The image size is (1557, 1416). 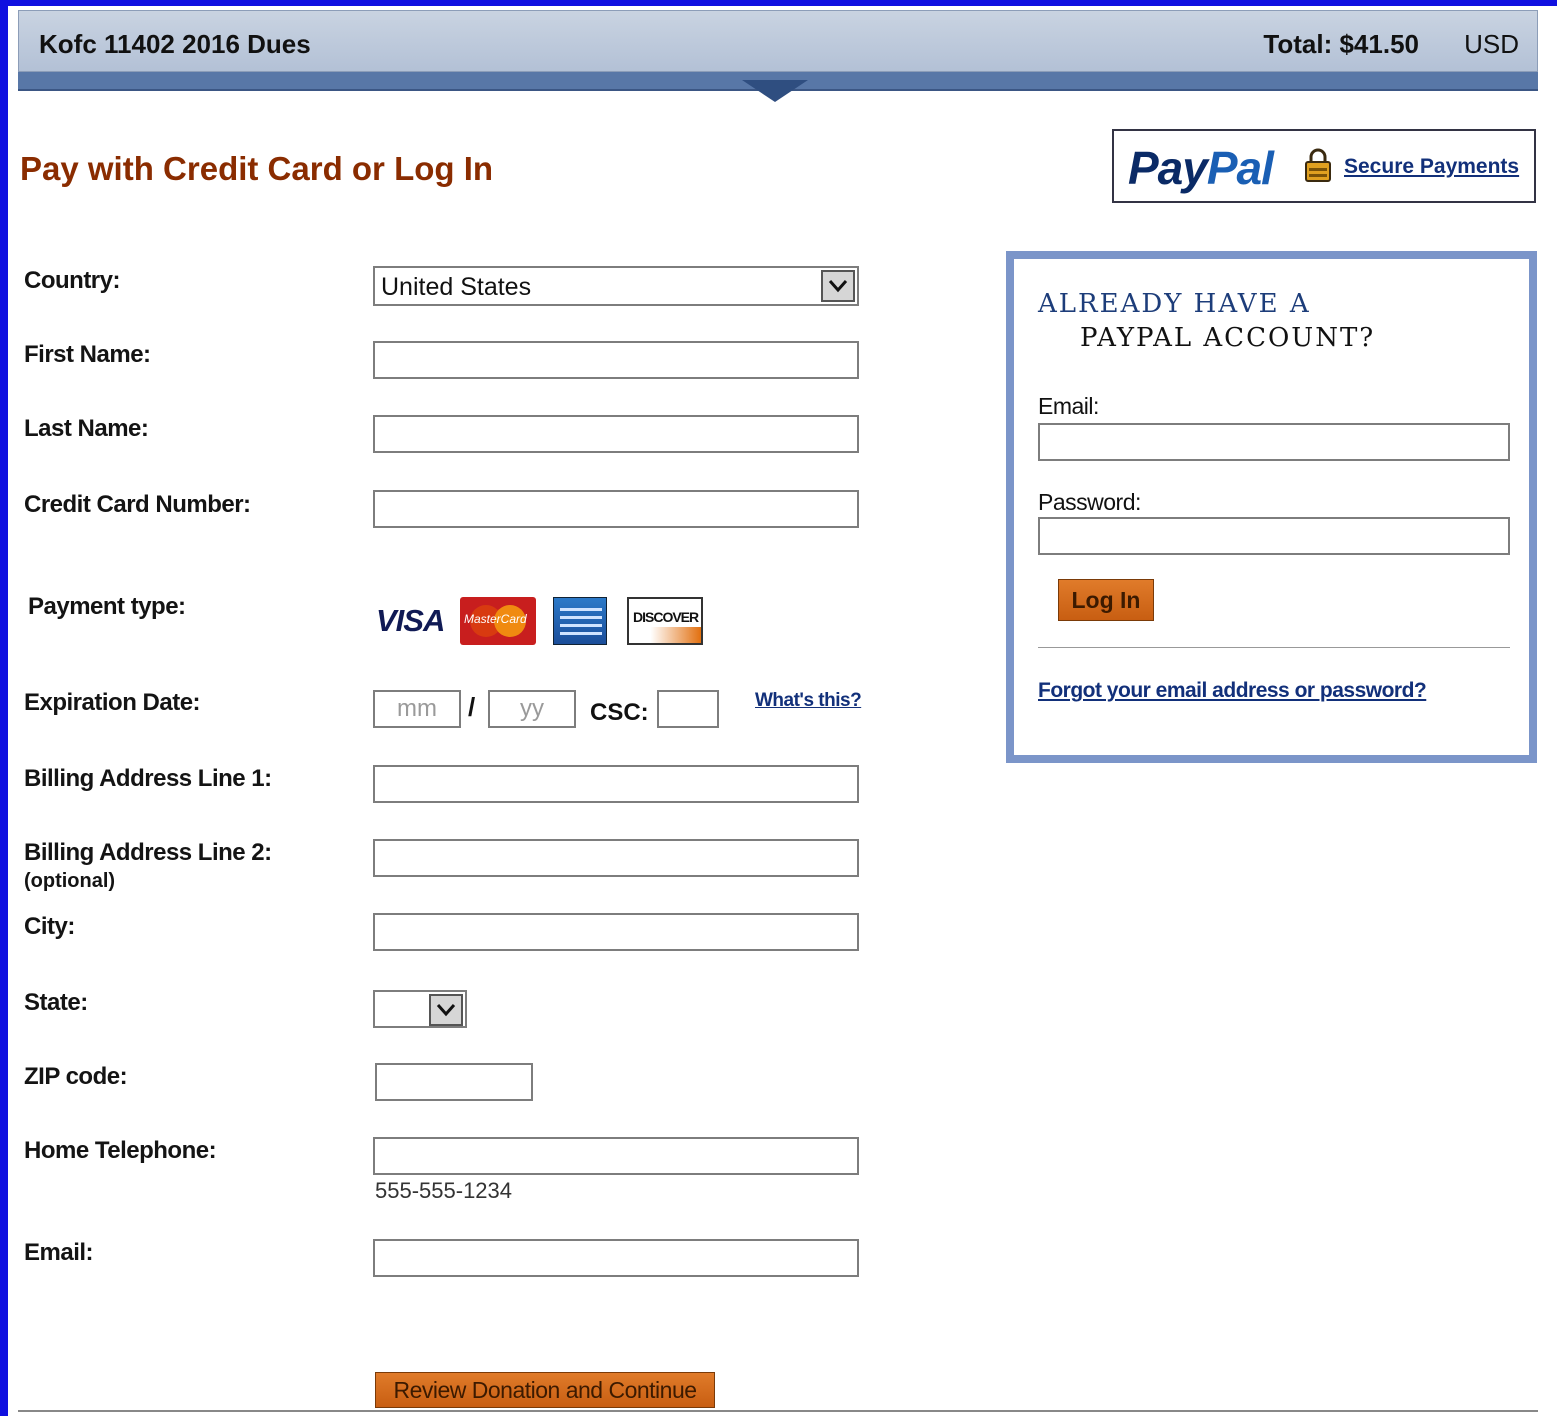 What do you see at coordinates (778, 1411) in the screenshot?
I see `divider` at bounding box center [778, 1411].